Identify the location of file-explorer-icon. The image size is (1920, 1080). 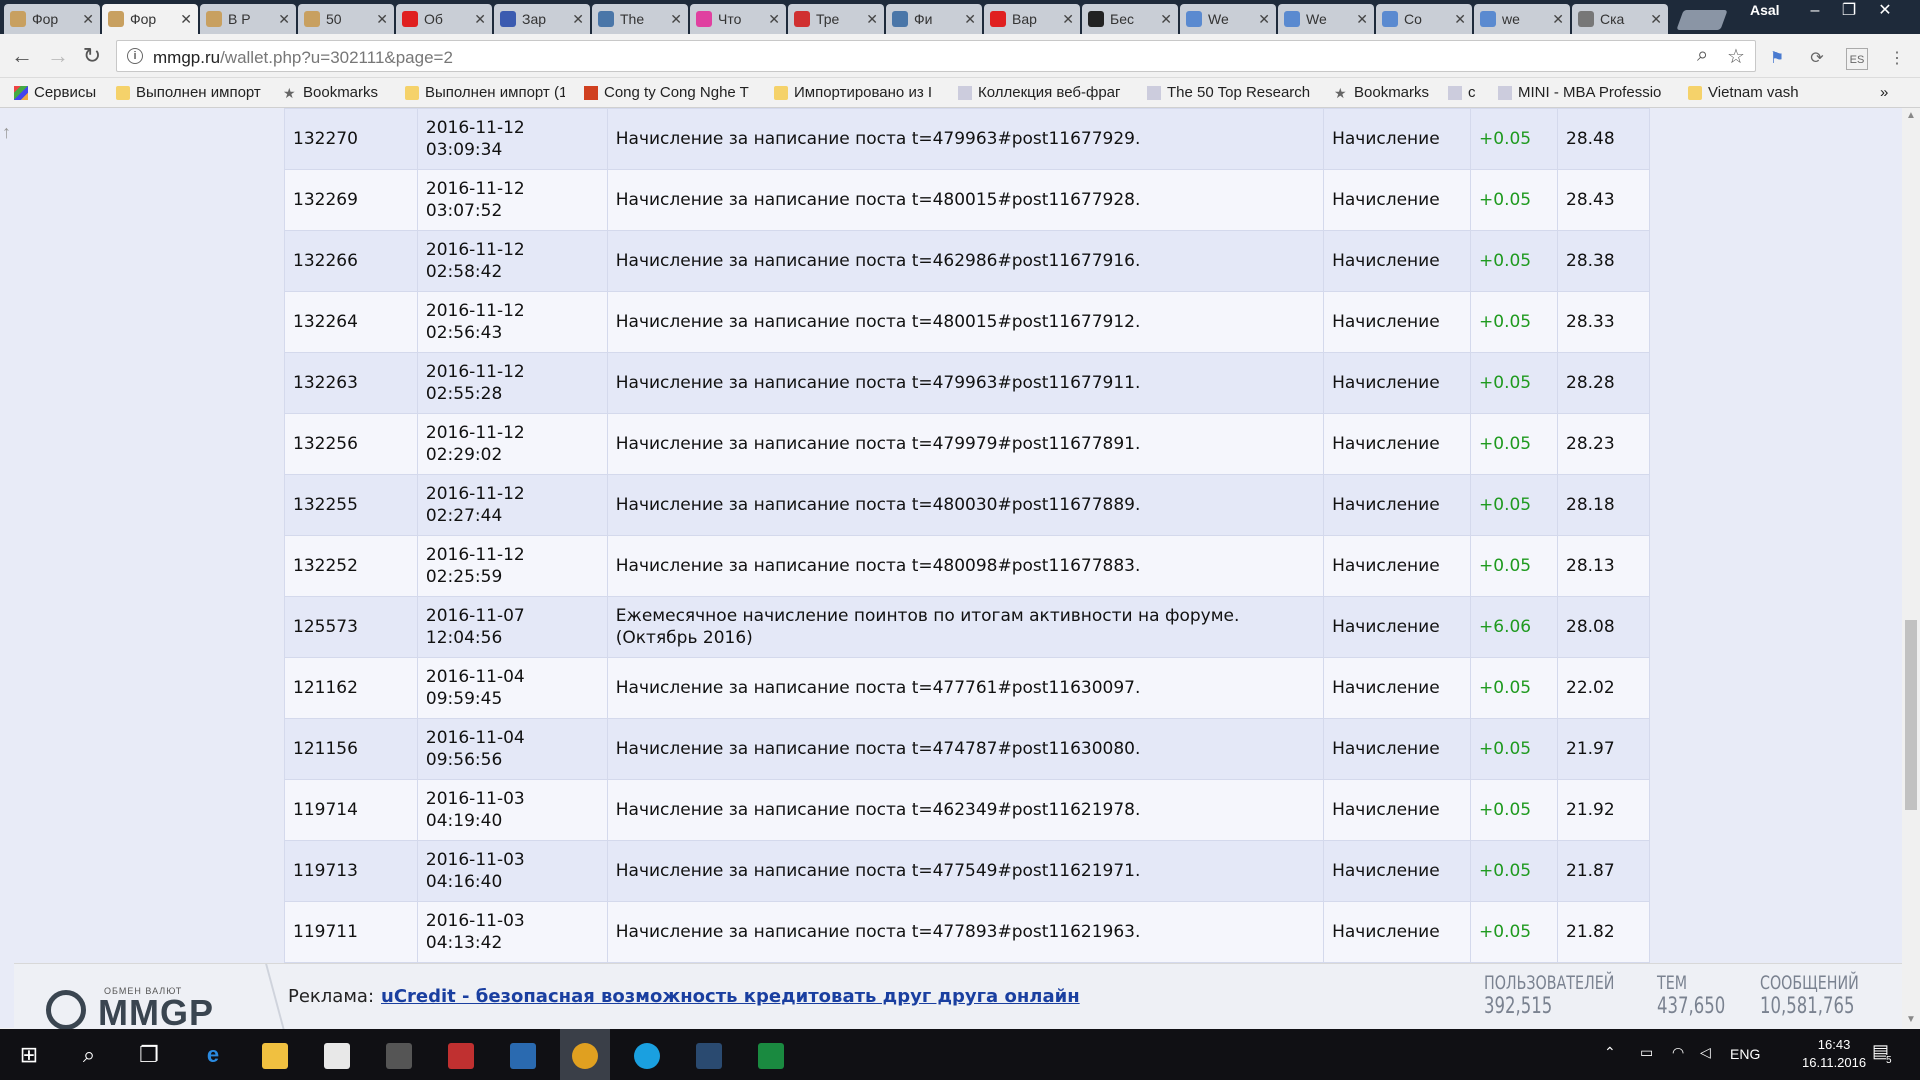
(275, 1054).